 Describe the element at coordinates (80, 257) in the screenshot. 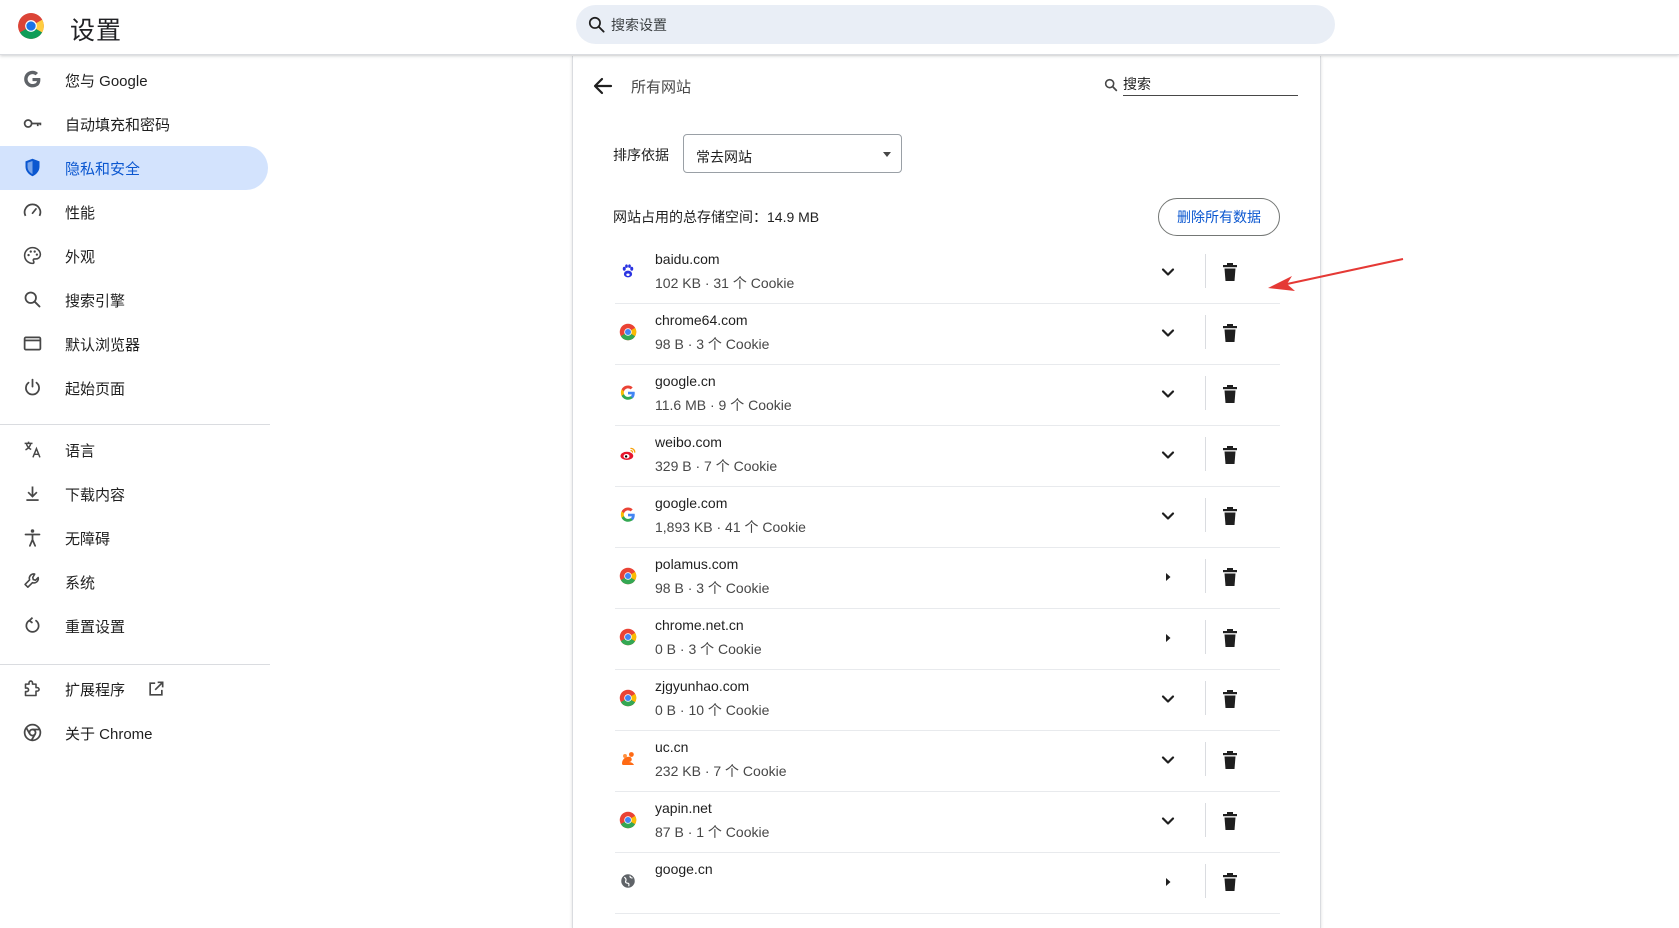

I see `sidebar-item-label: 外观` at that location.